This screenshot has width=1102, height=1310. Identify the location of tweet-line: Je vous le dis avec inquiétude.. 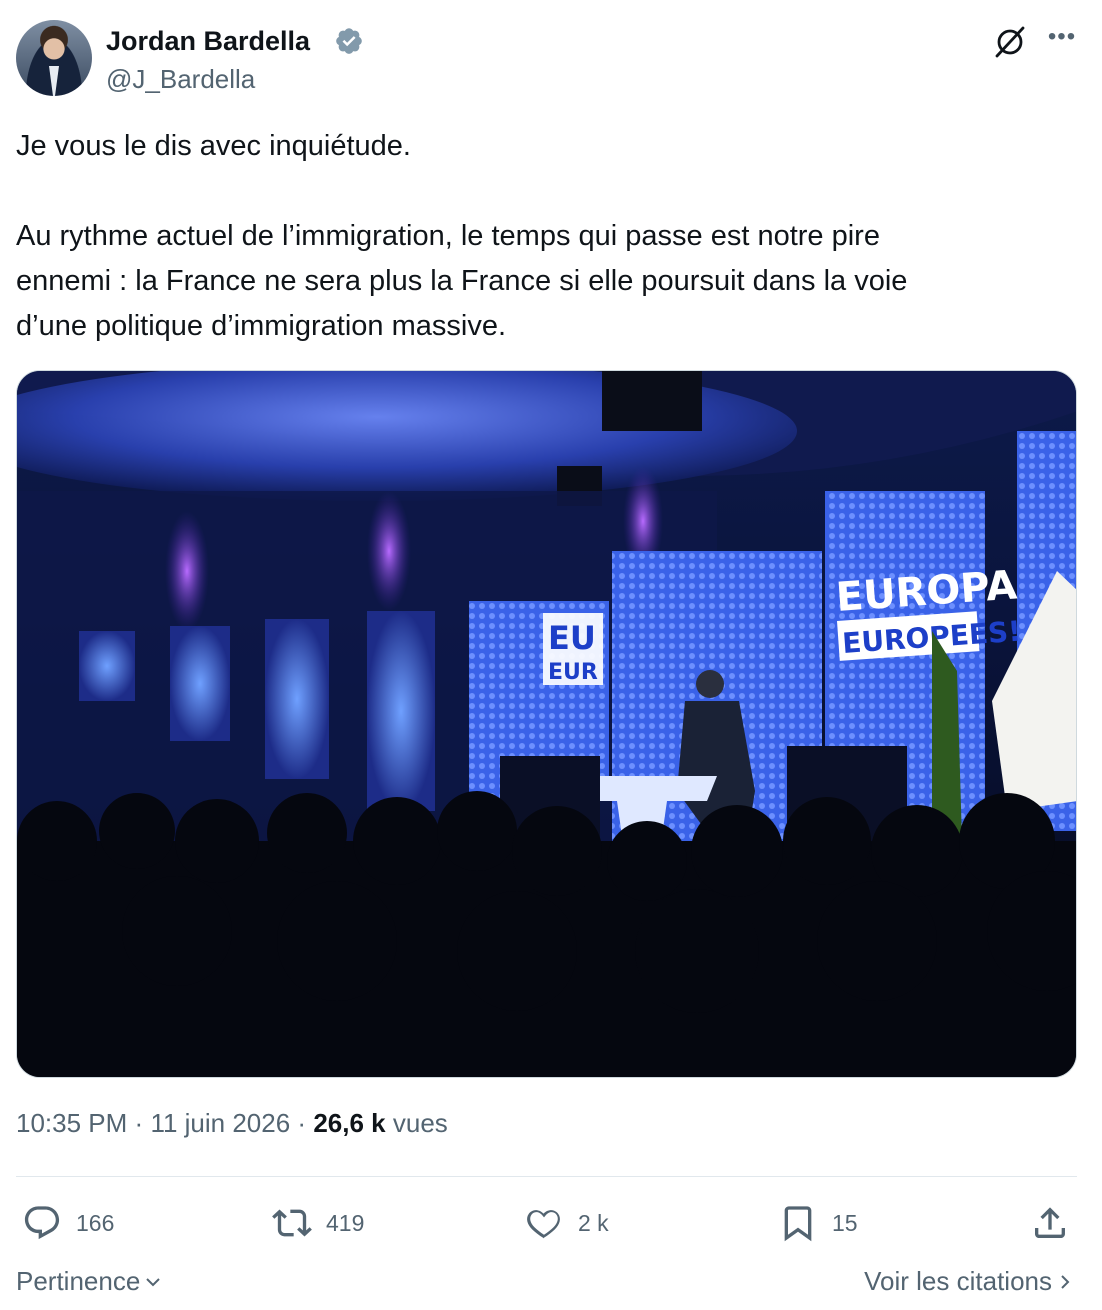
(213, 146).